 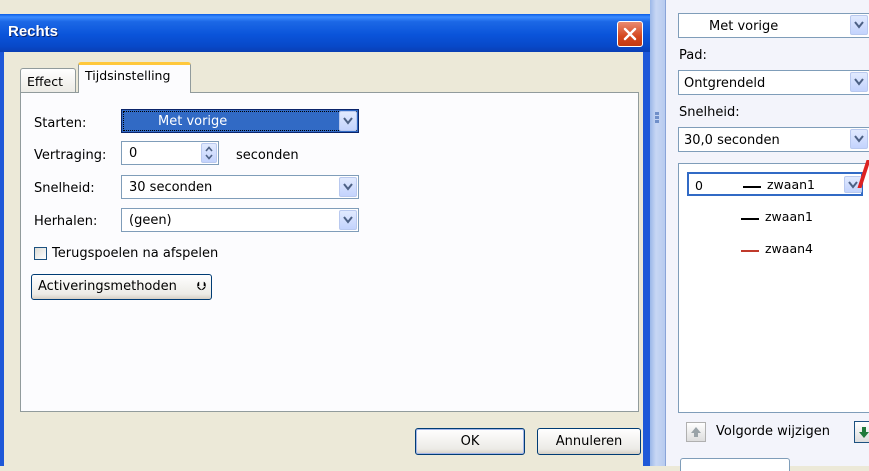 I want to click on tab-effect: Effect, so click(x=48, y=80).